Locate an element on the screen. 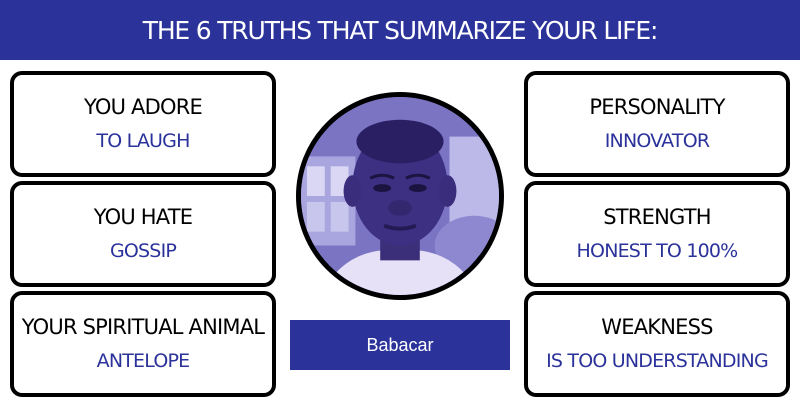  card-value: HONEST TO 100% is located at coordinates (657, 251).